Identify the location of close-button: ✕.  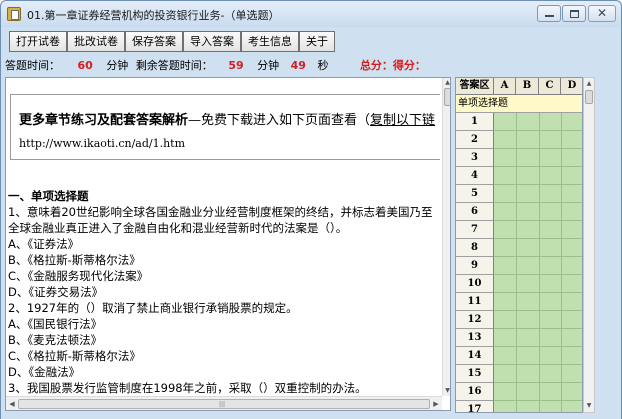
(602, 13).